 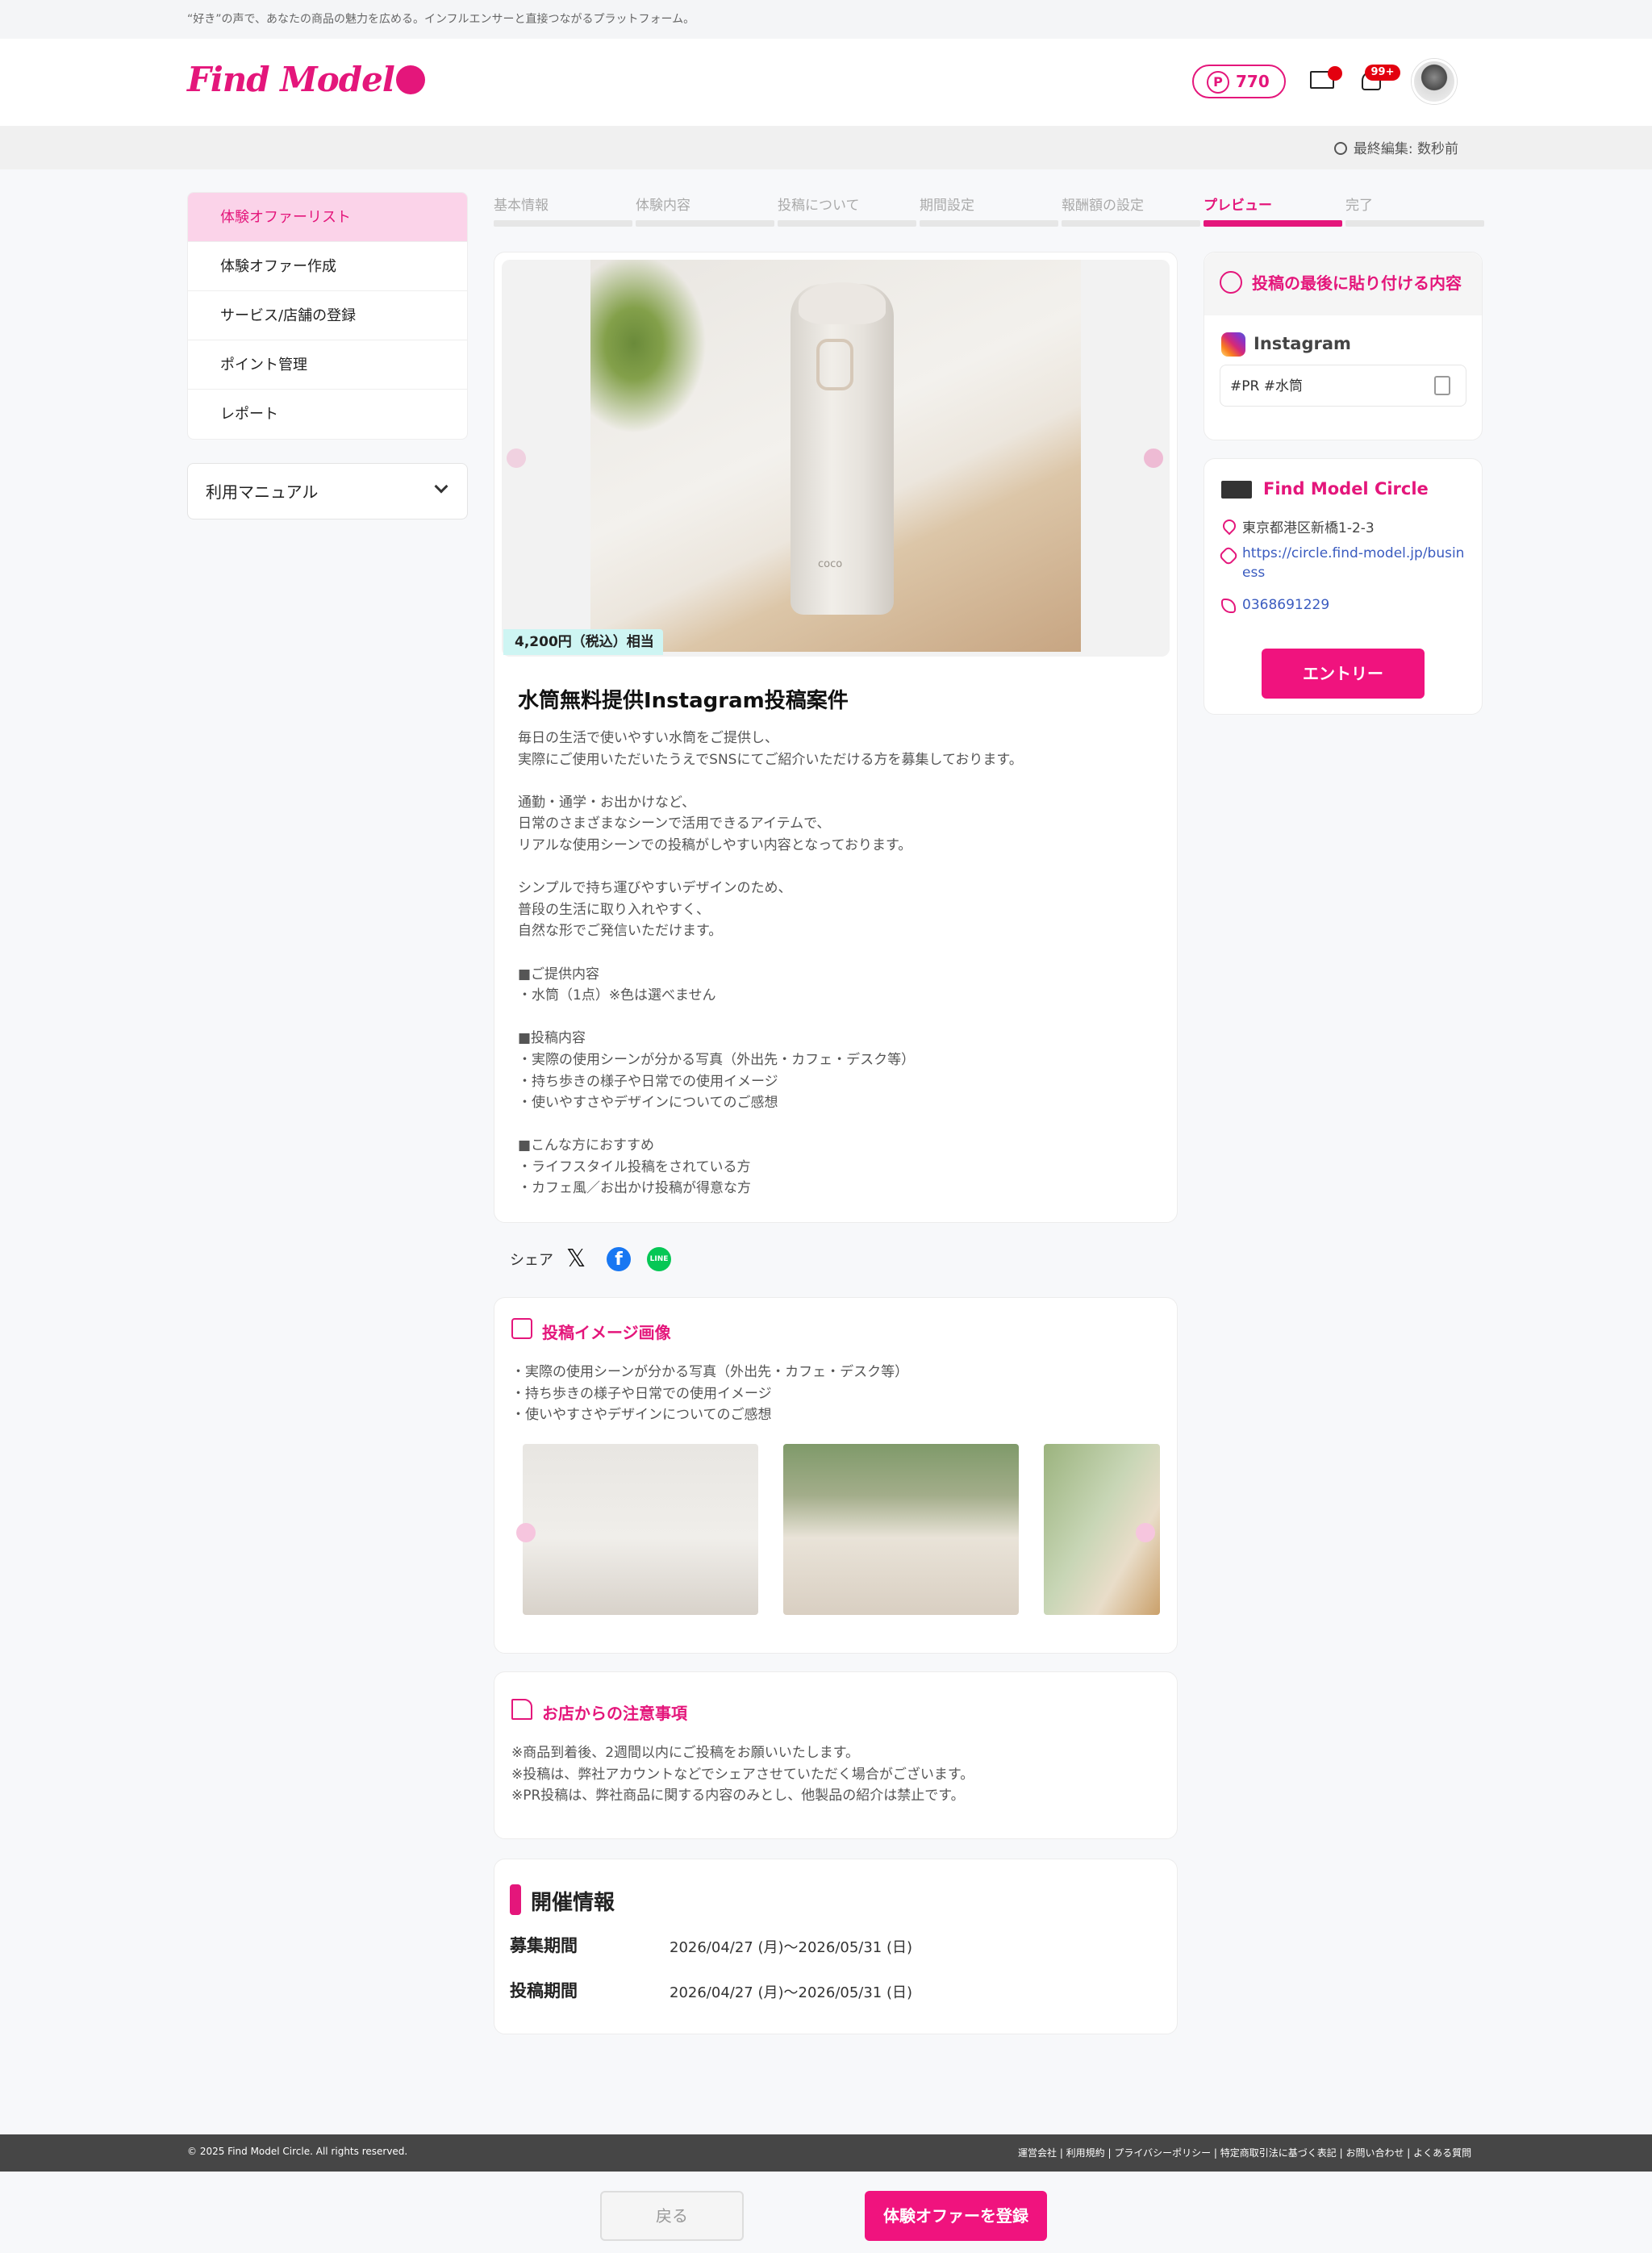 I want to click on step-period: 期間設定, so click(x=989, y=210).